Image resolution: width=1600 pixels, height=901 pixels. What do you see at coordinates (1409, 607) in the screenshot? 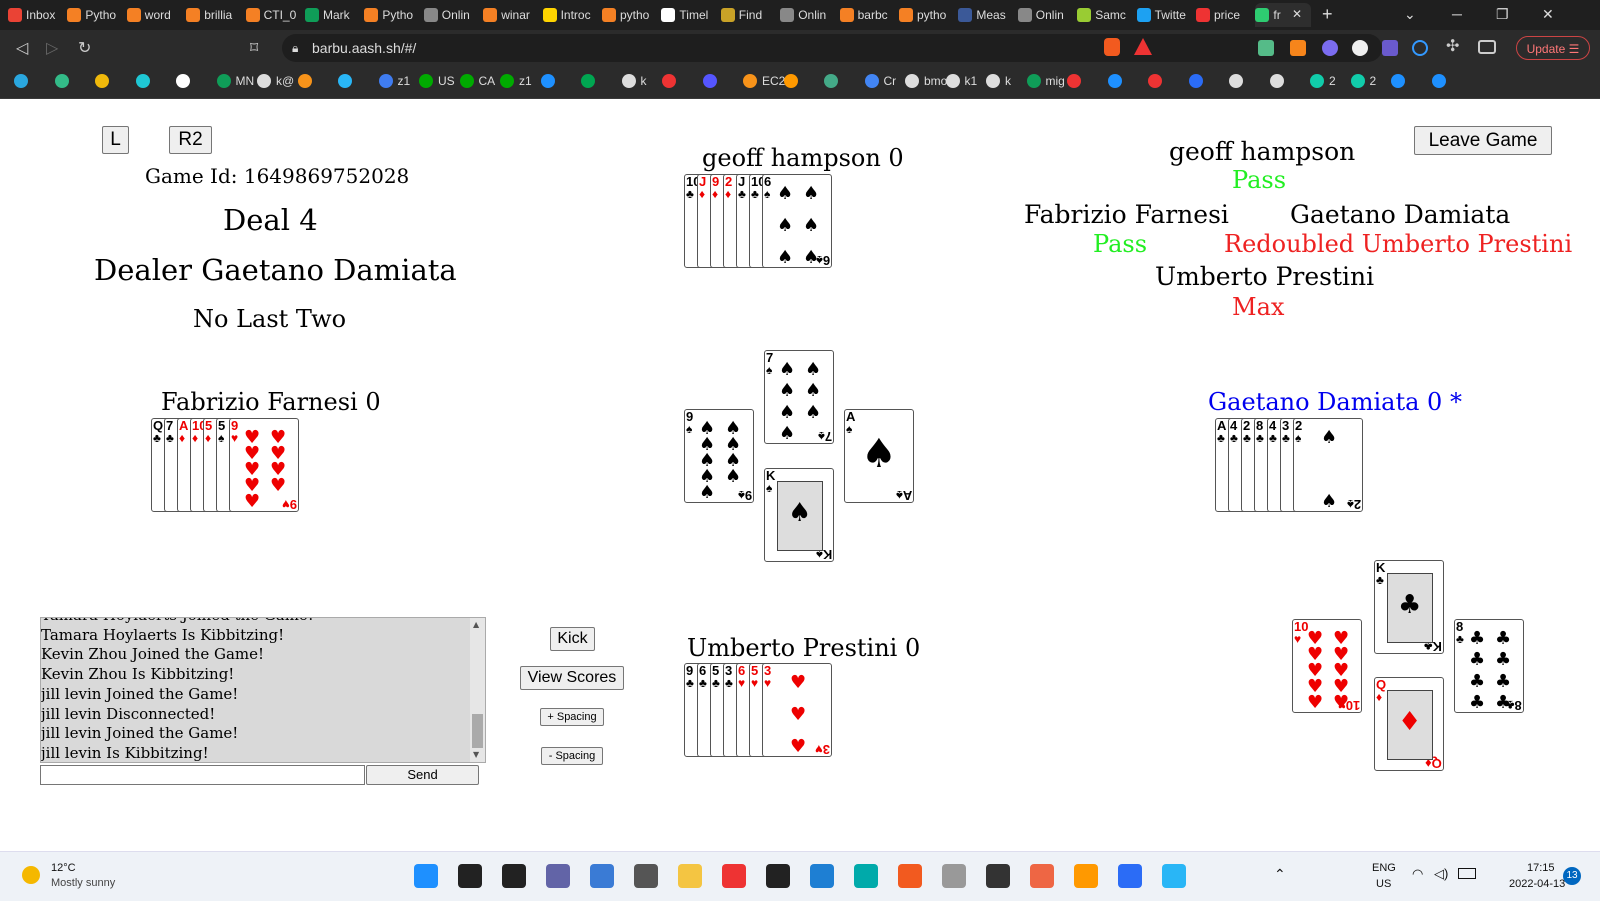
I see `playing-card: K ♣ K♣ ♣` at bounding box center [1409, 607].